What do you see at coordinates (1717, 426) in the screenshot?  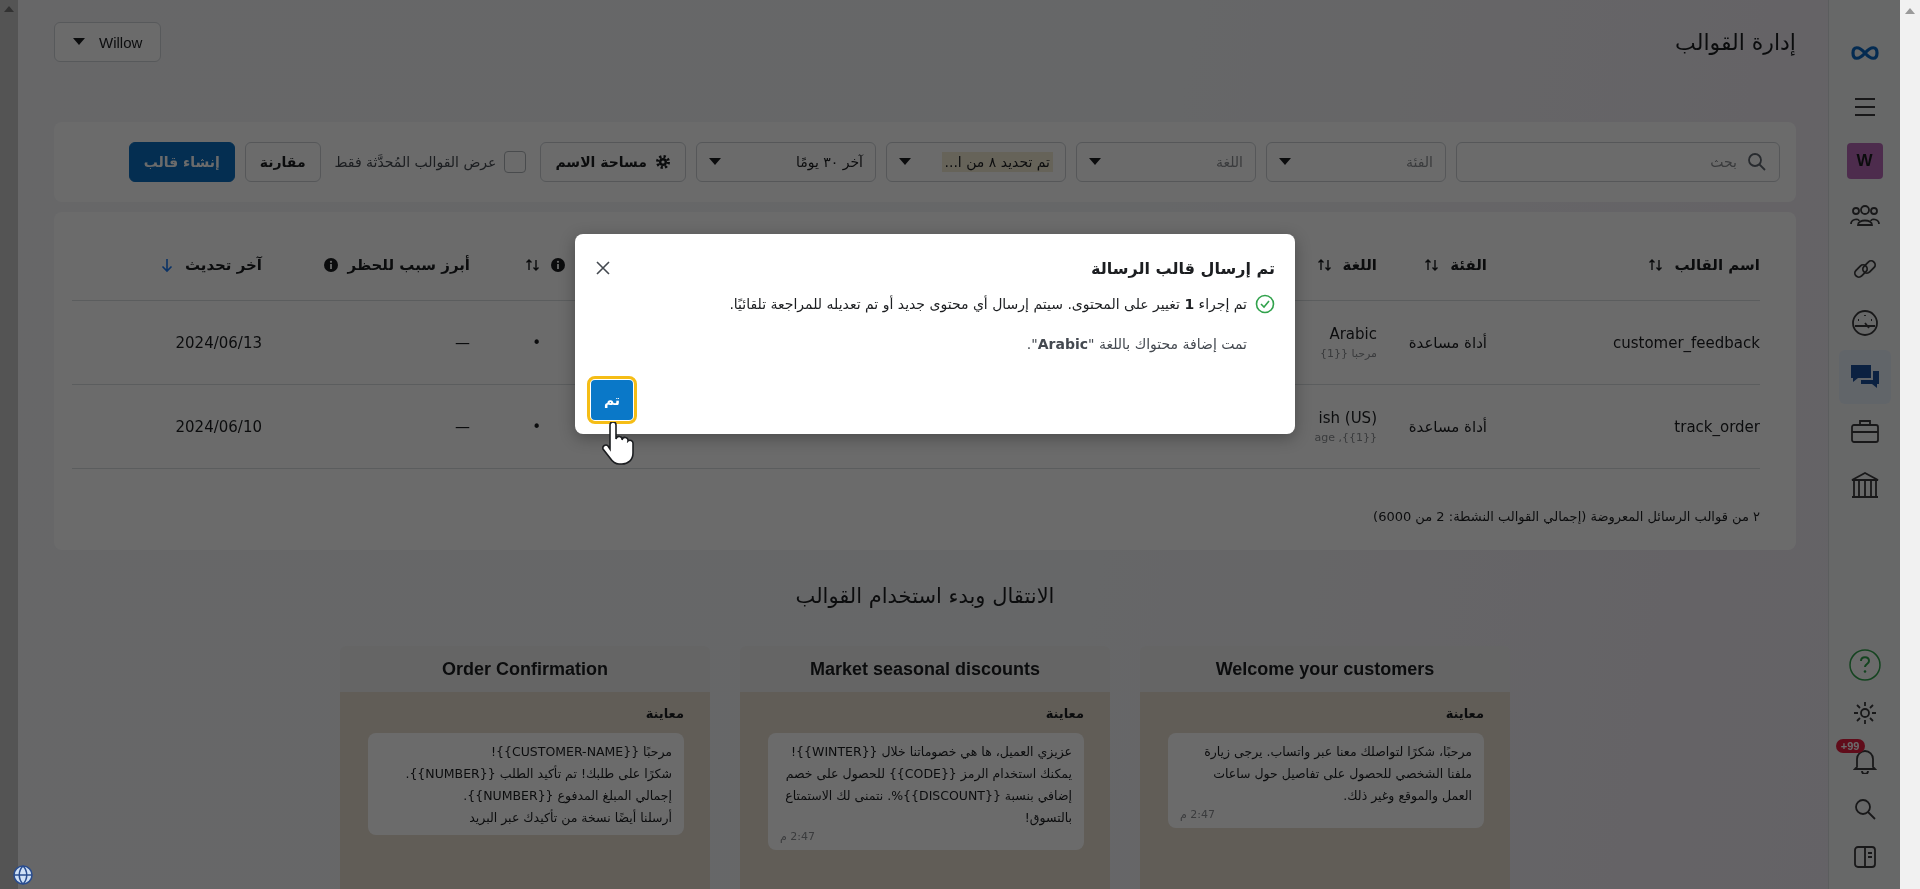 I see `template-name: track_order` at bounding box center [1717, 426].